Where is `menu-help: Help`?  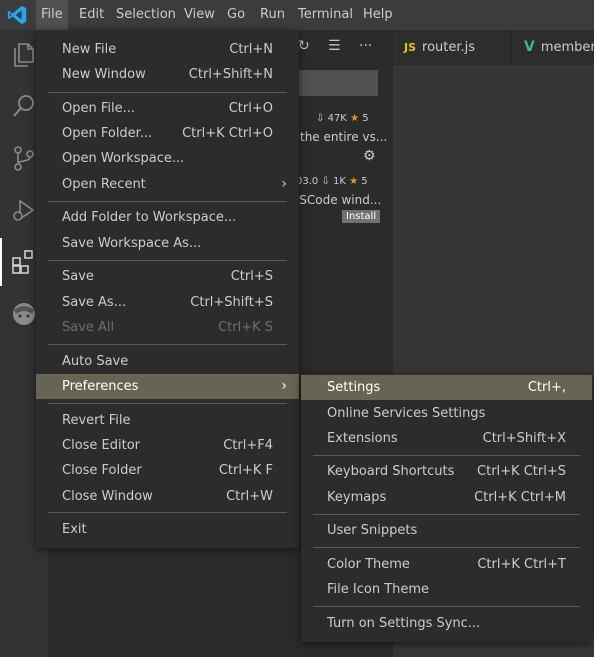
menu-help: Help is located at coordinates (378, 15).